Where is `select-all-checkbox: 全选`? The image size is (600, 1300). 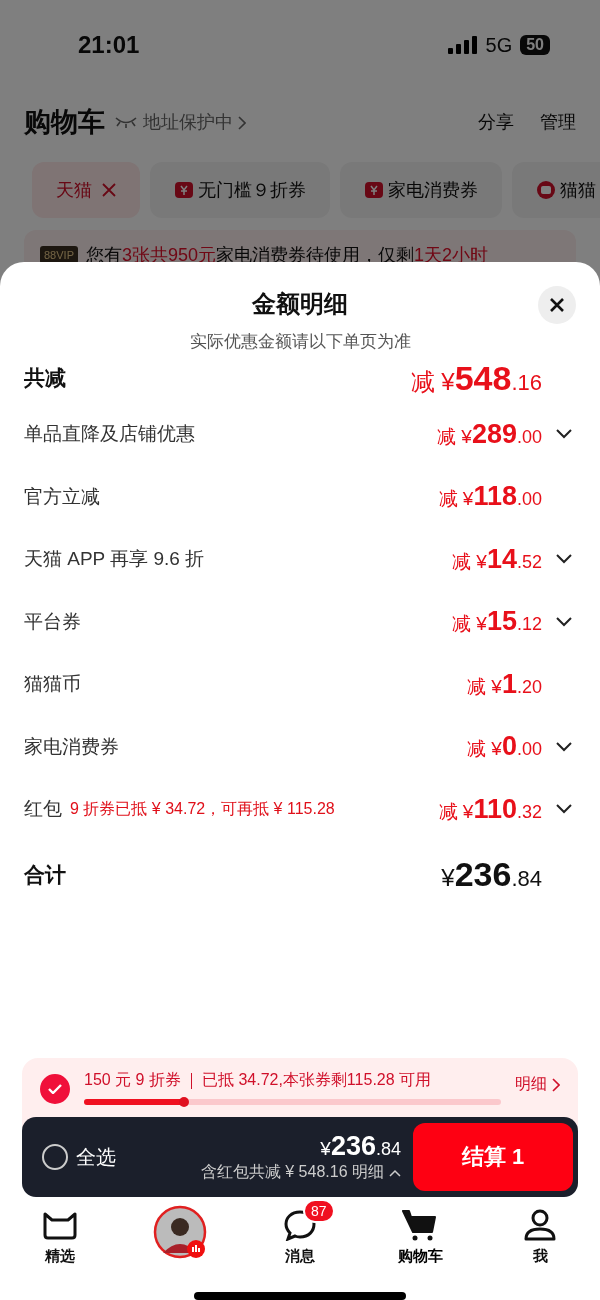
select-all-checkbox: 全选 is located at coordinates (79, 1157).